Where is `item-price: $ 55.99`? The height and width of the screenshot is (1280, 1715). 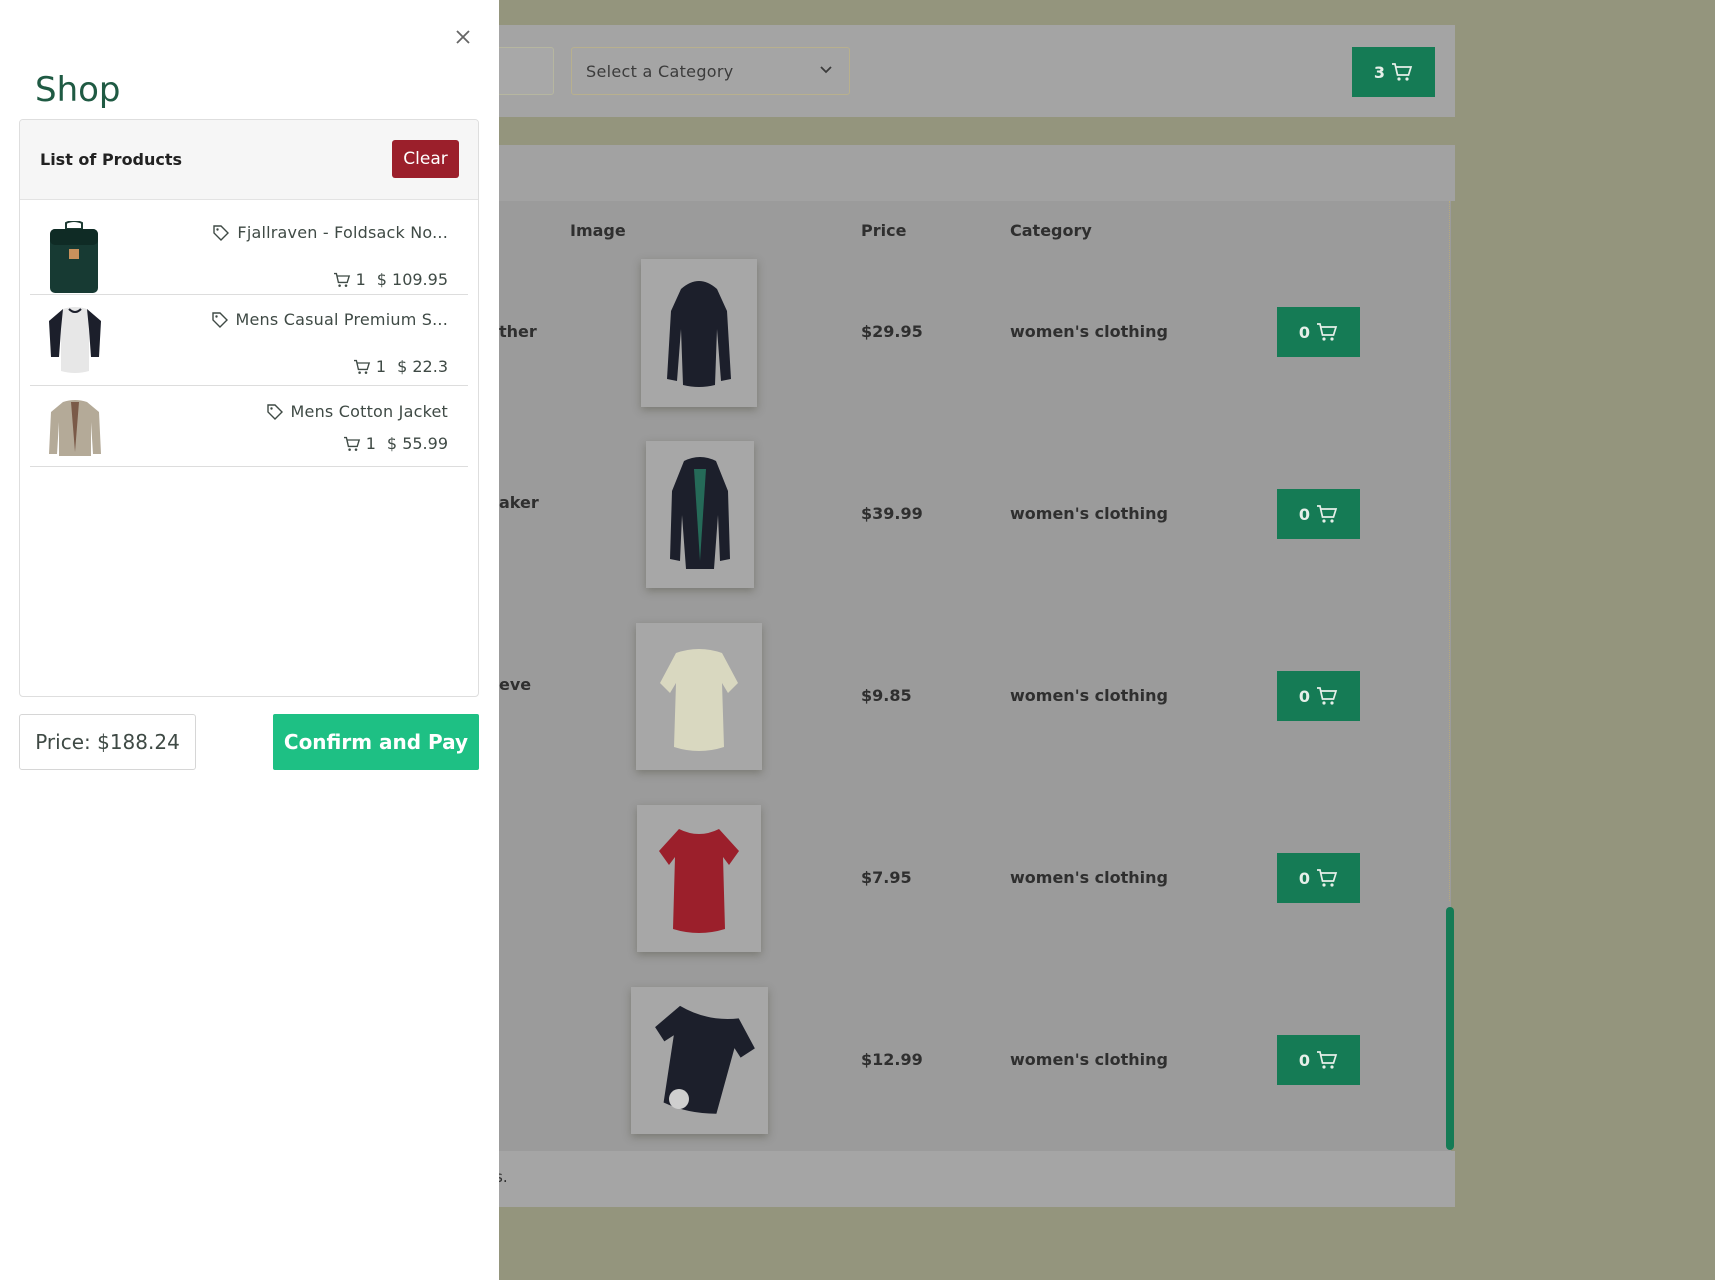 item-price: $ 55.99 is located at coordinates (417, 443).